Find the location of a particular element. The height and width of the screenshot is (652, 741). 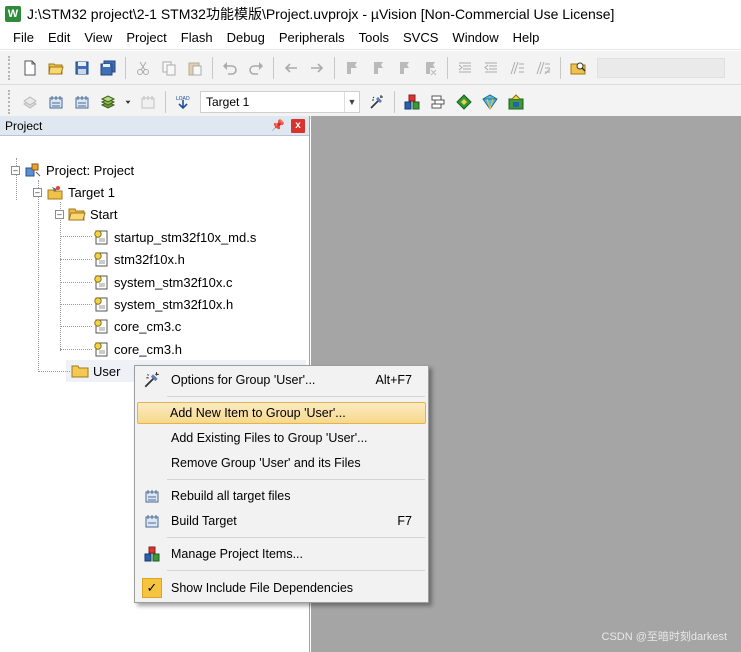

tree-node-file: system_stm32f10x.c is located at coordinates (162, 282).